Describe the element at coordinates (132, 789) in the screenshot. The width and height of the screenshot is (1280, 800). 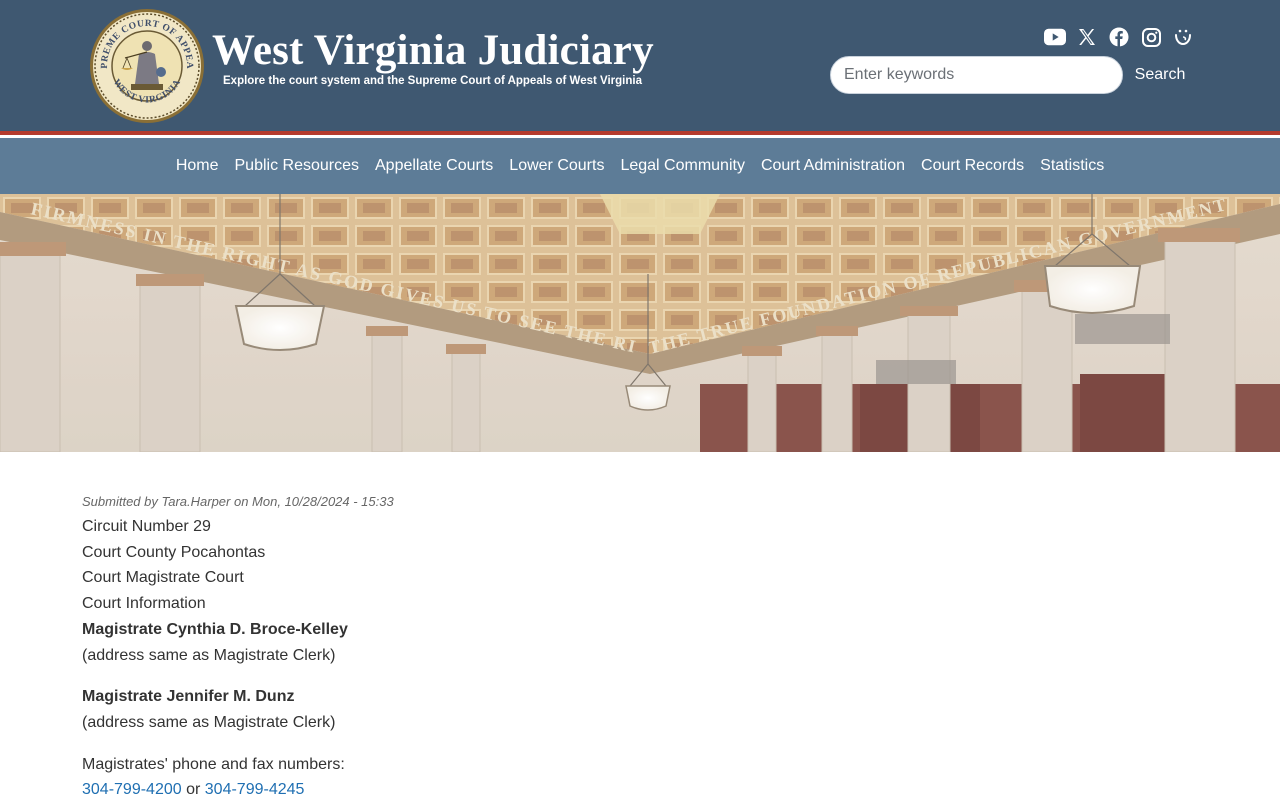
I see `phone-link: 304-799-4200` at that location.